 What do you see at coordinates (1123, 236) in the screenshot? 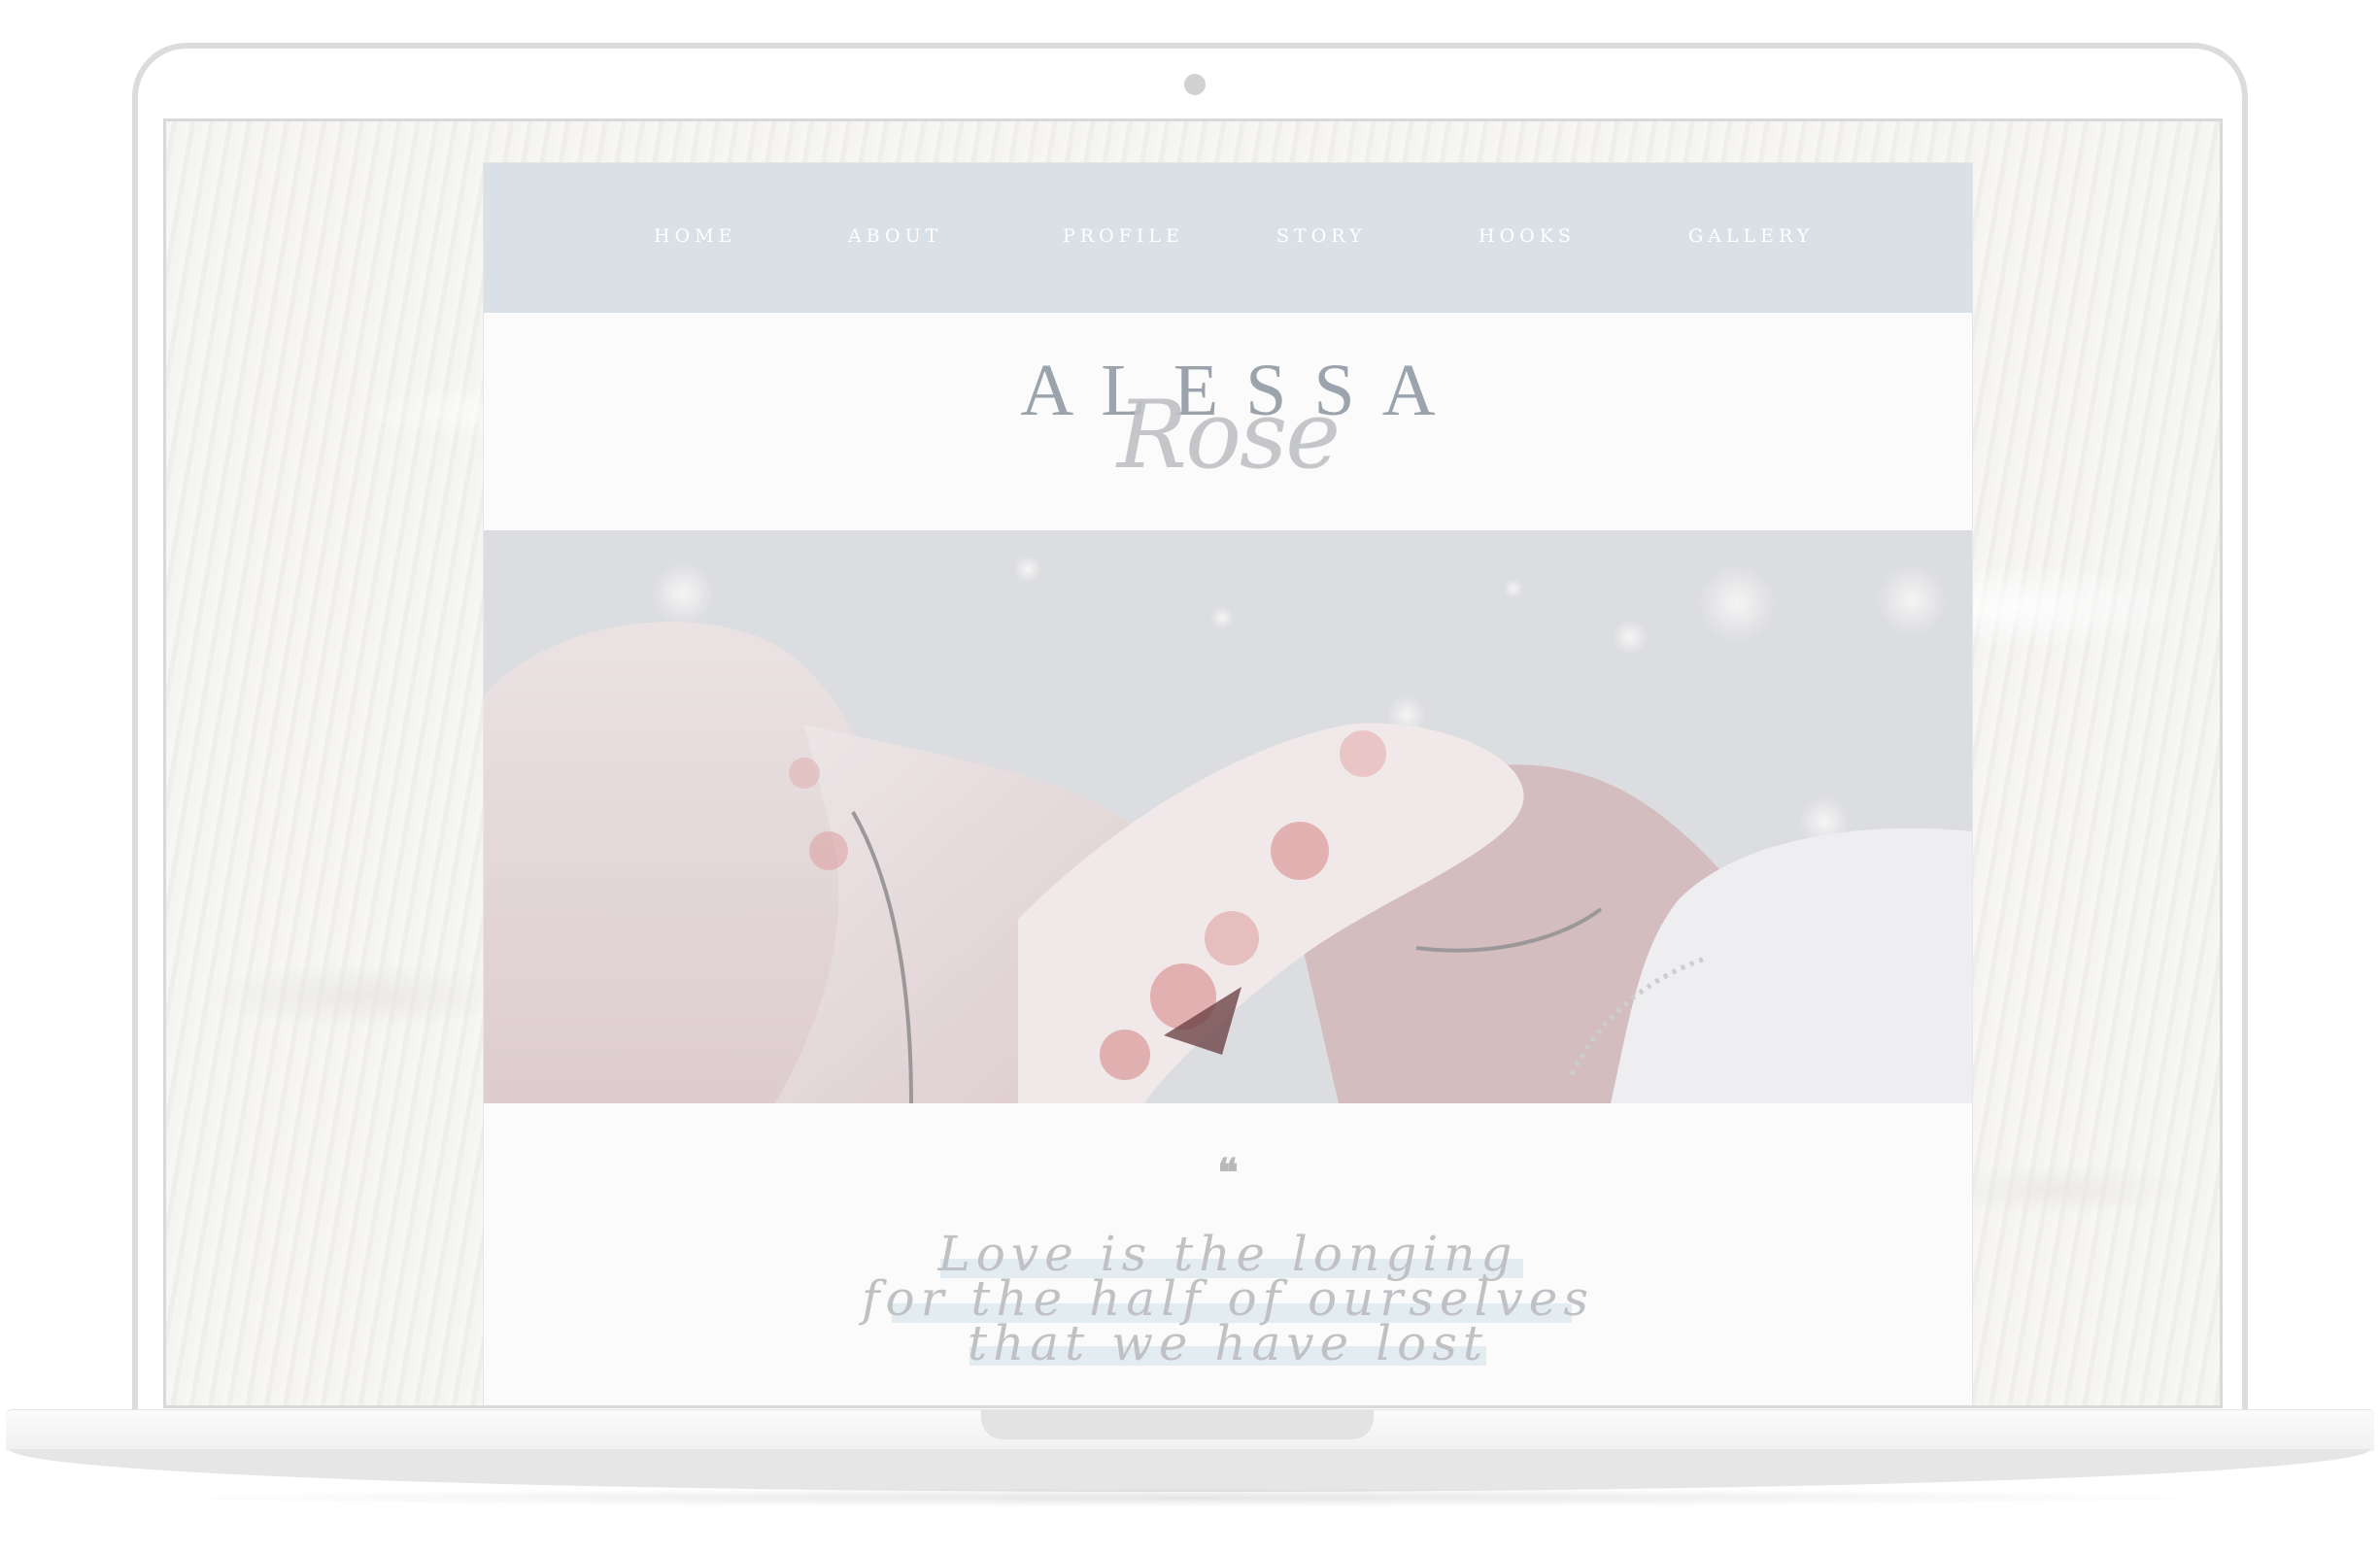
I see `nav-item-profile: PROFILE` at bounding box center [1123, 236].